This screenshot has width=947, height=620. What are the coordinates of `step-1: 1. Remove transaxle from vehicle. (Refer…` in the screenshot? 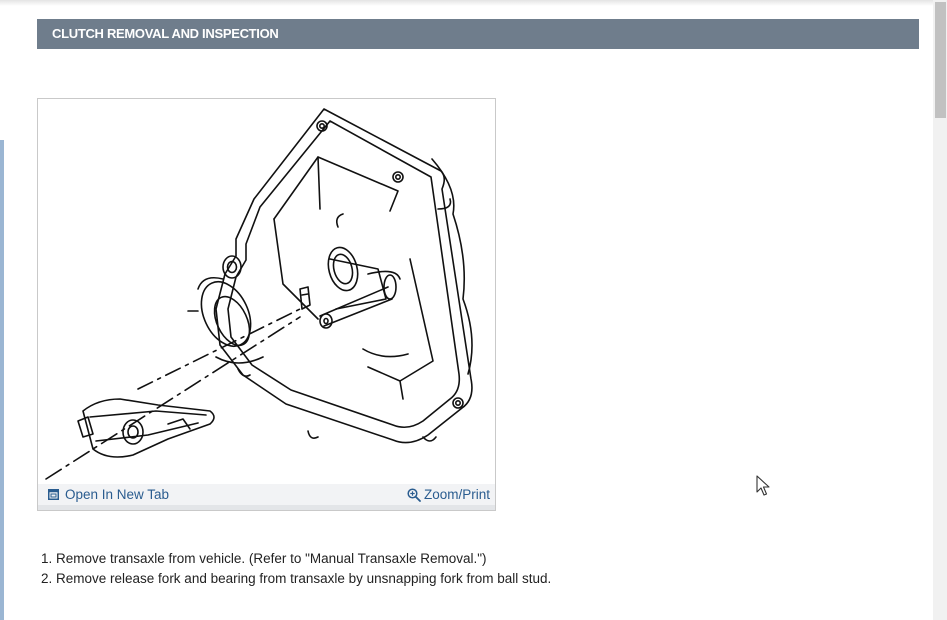 It's located at (264, 558).